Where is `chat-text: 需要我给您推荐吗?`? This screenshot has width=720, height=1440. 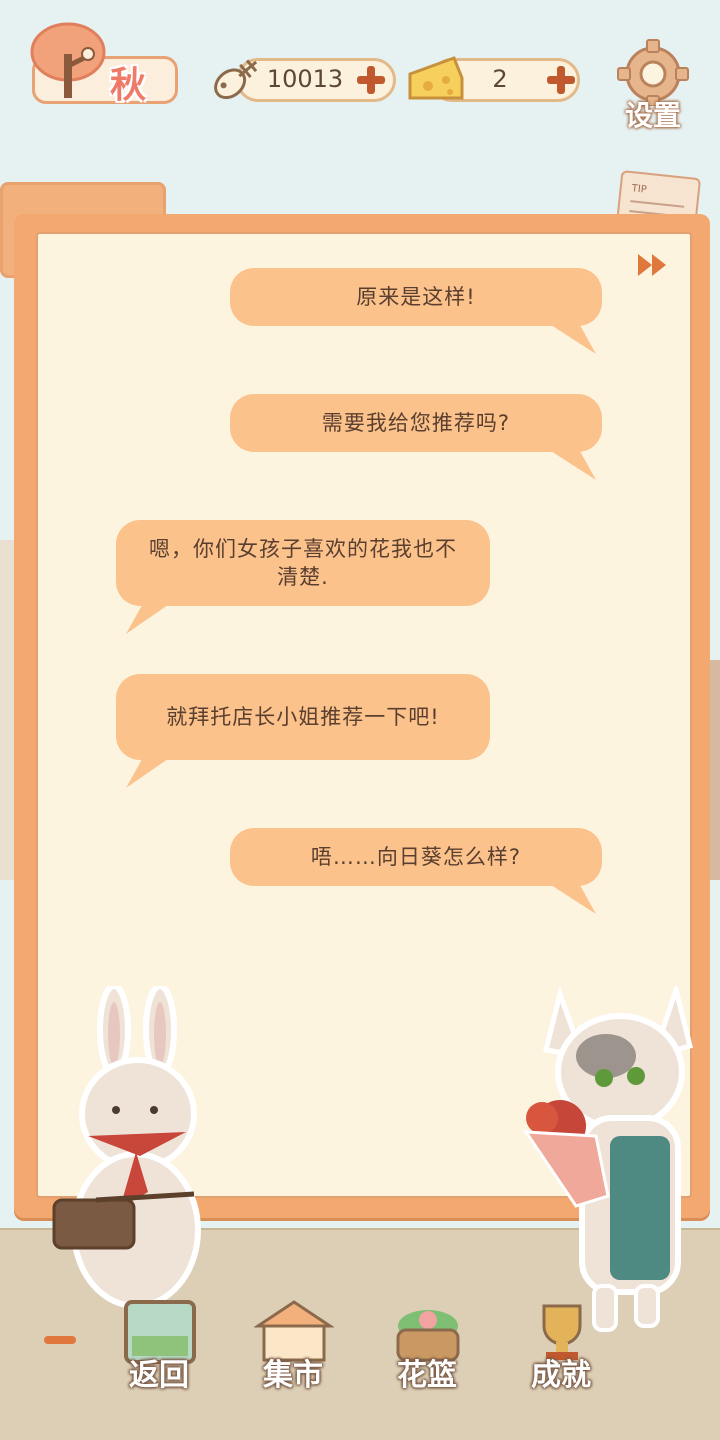 chat-text: 需要我给您推荐吗? is located at coordinates (416, 423).